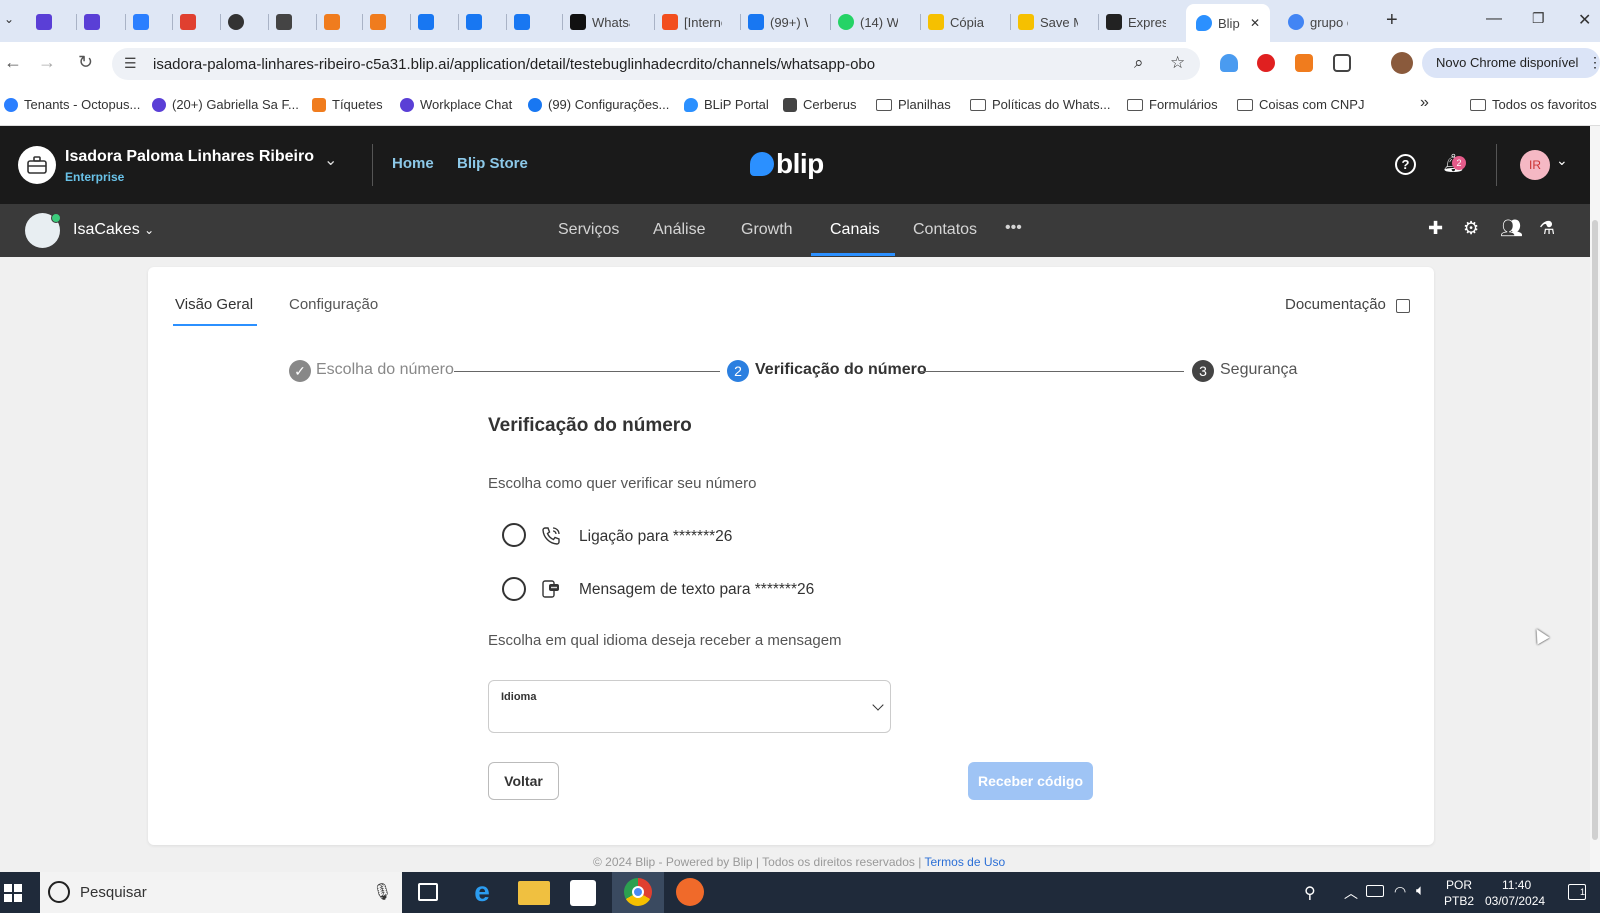 Image resolution: width=1600 pixels, height=913 pixels. What do you see at coordinates (492, 163) in the screenshot?
I see `blip-store-link: Blip Store` at bounding box center [492, 163].